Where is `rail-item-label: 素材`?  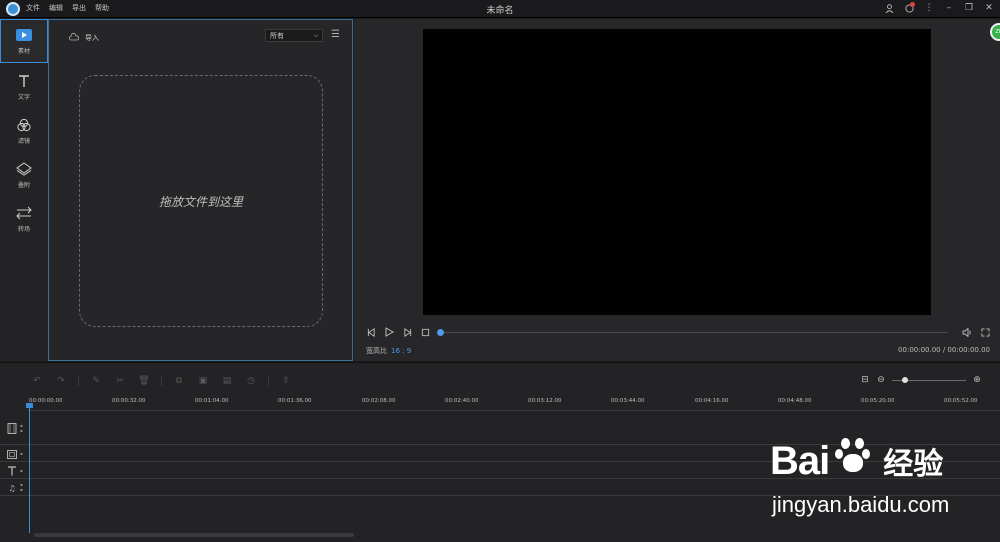
rail-item-label: 素材 is located at coordinates (23, 51).